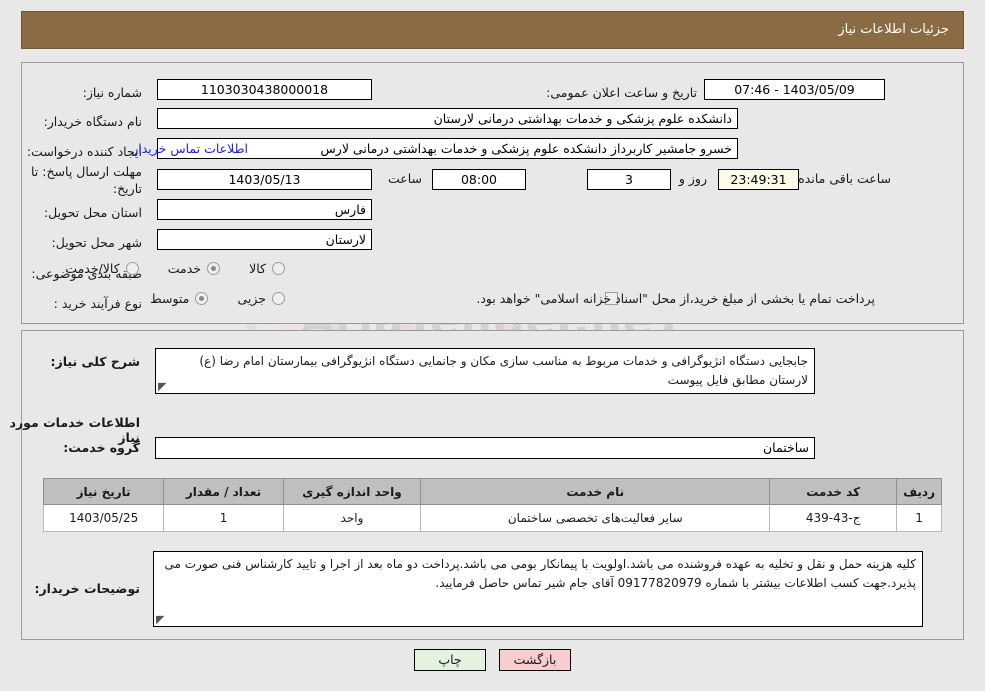 This screenshot has height=691, width=985. I want to click on footer-button-row: بازگشت چاپ, so click(492, 660).